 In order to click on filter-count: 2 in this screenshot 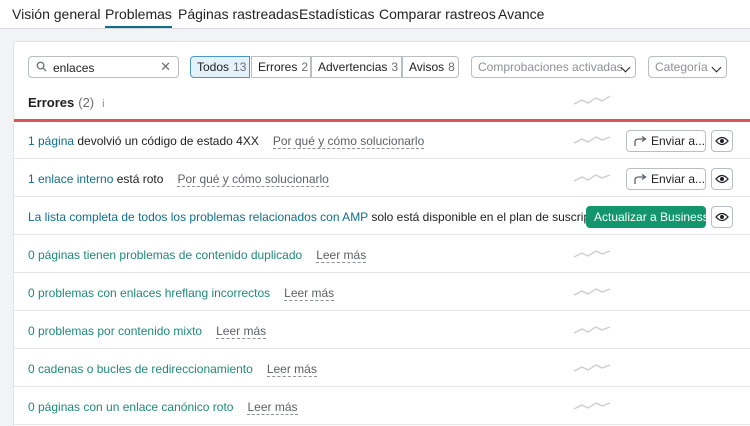, I will do `click(305, 67)`.